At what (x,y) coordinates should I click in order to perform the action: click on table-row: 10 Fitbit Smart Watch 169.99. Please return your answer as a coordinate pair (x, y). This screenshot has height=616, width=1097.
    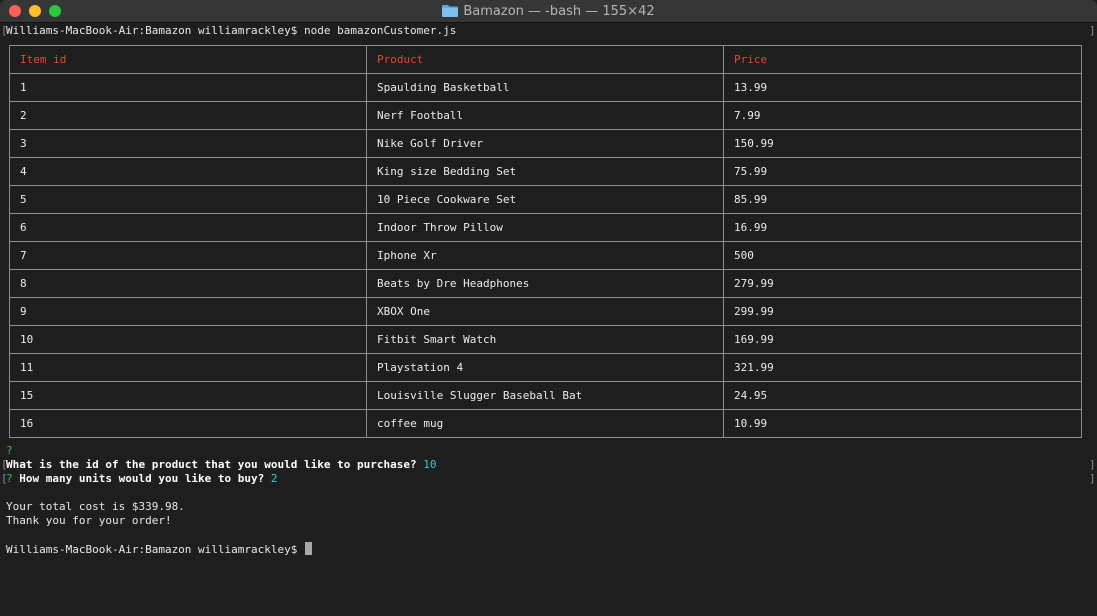
    Looking at the image, I should click on (545, 339).